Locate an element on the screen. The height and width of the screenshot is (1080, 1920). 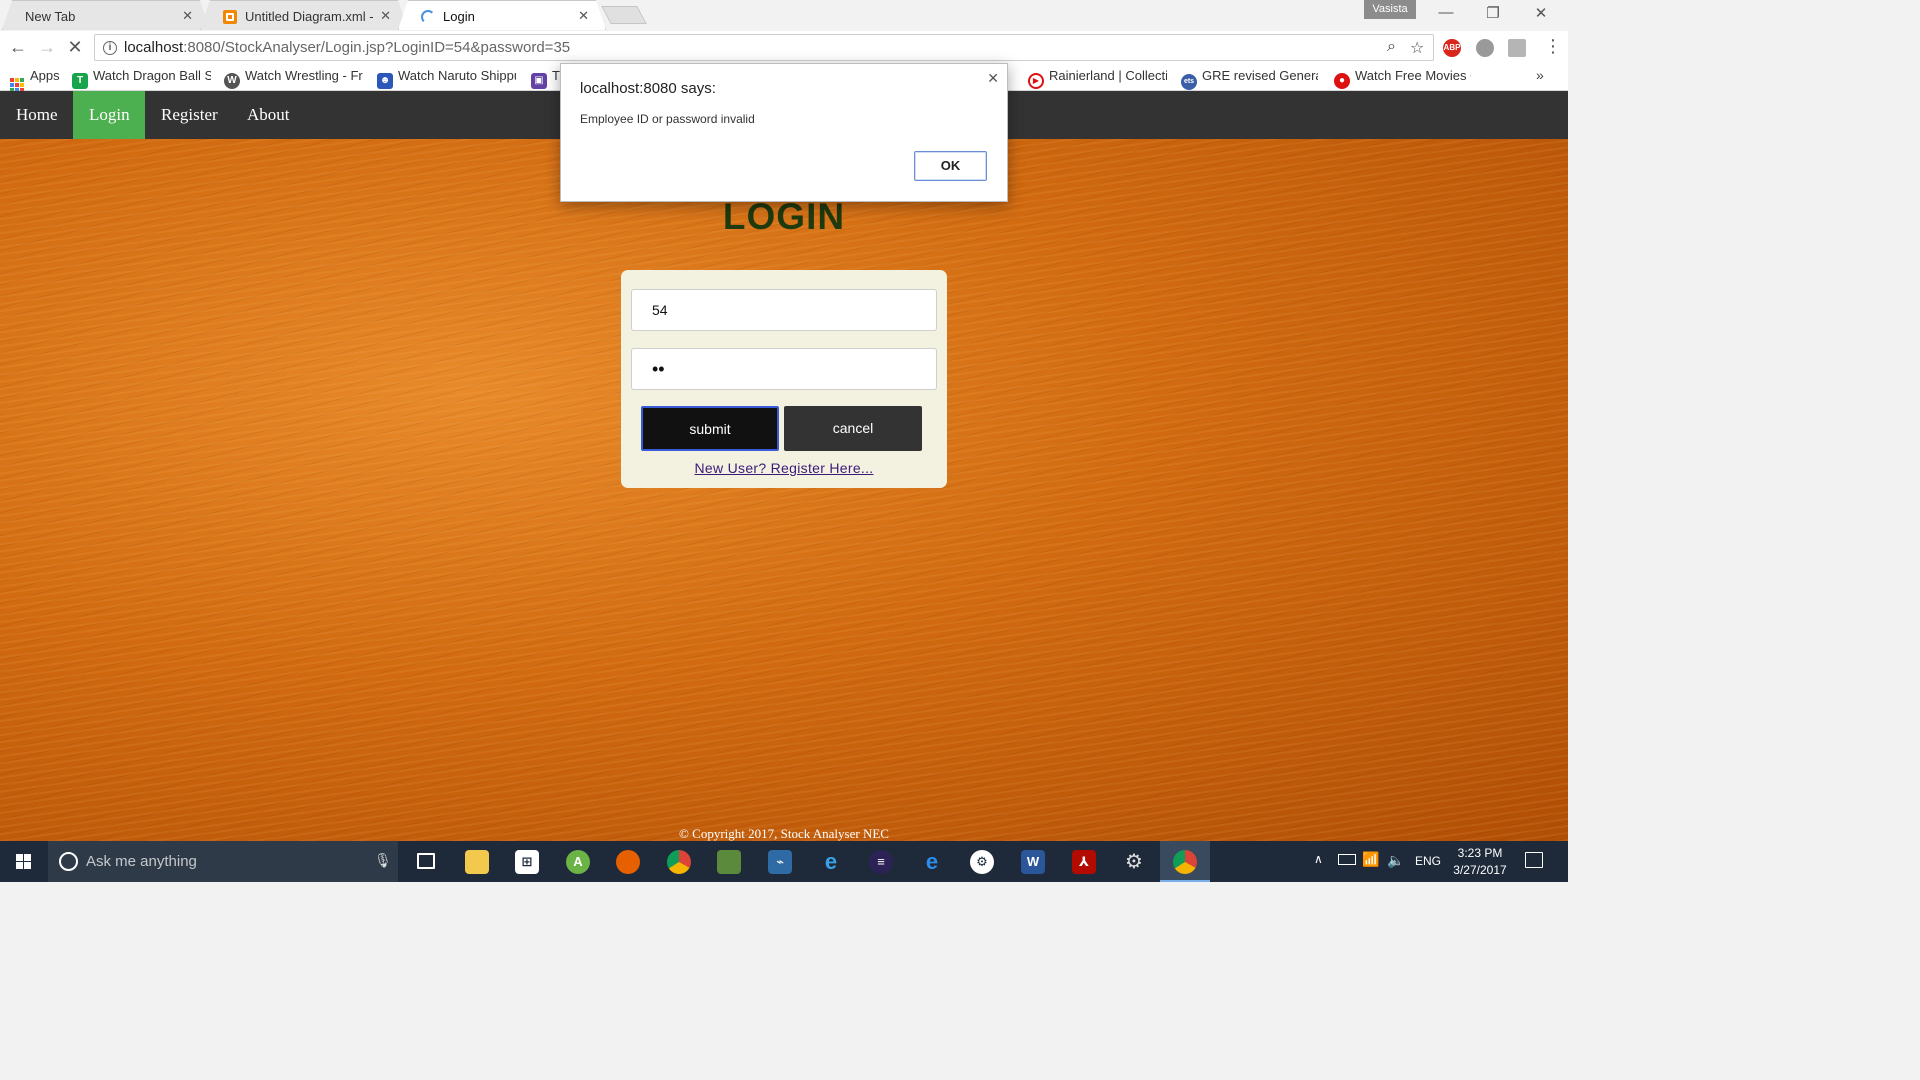
search-placeholder: Ask me anything is located at coordinates (141, 861).